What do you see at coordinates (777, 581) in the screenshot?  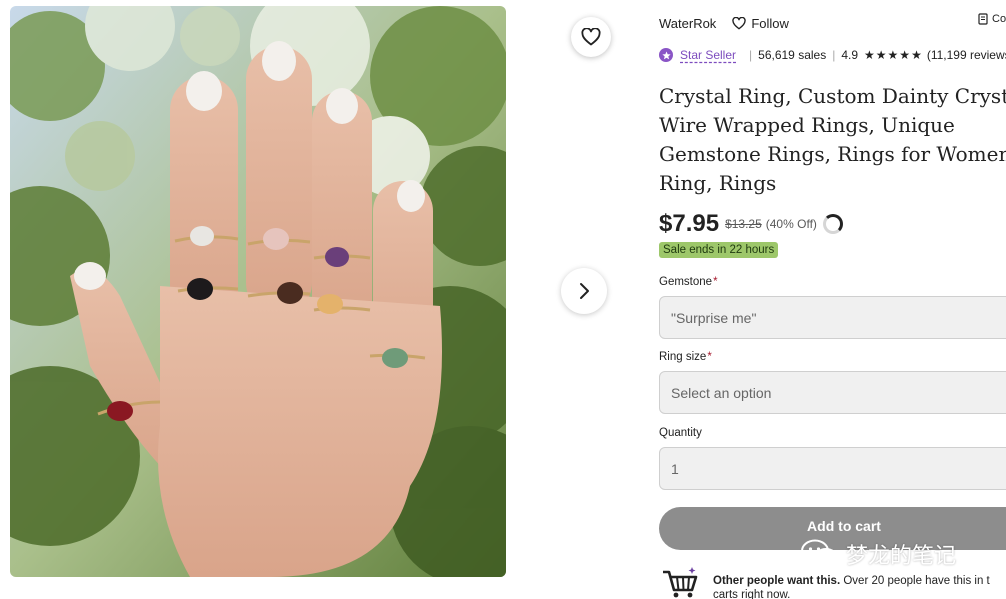 I see `demand-headline: Other people want this.` at bounding box center [777, 581].